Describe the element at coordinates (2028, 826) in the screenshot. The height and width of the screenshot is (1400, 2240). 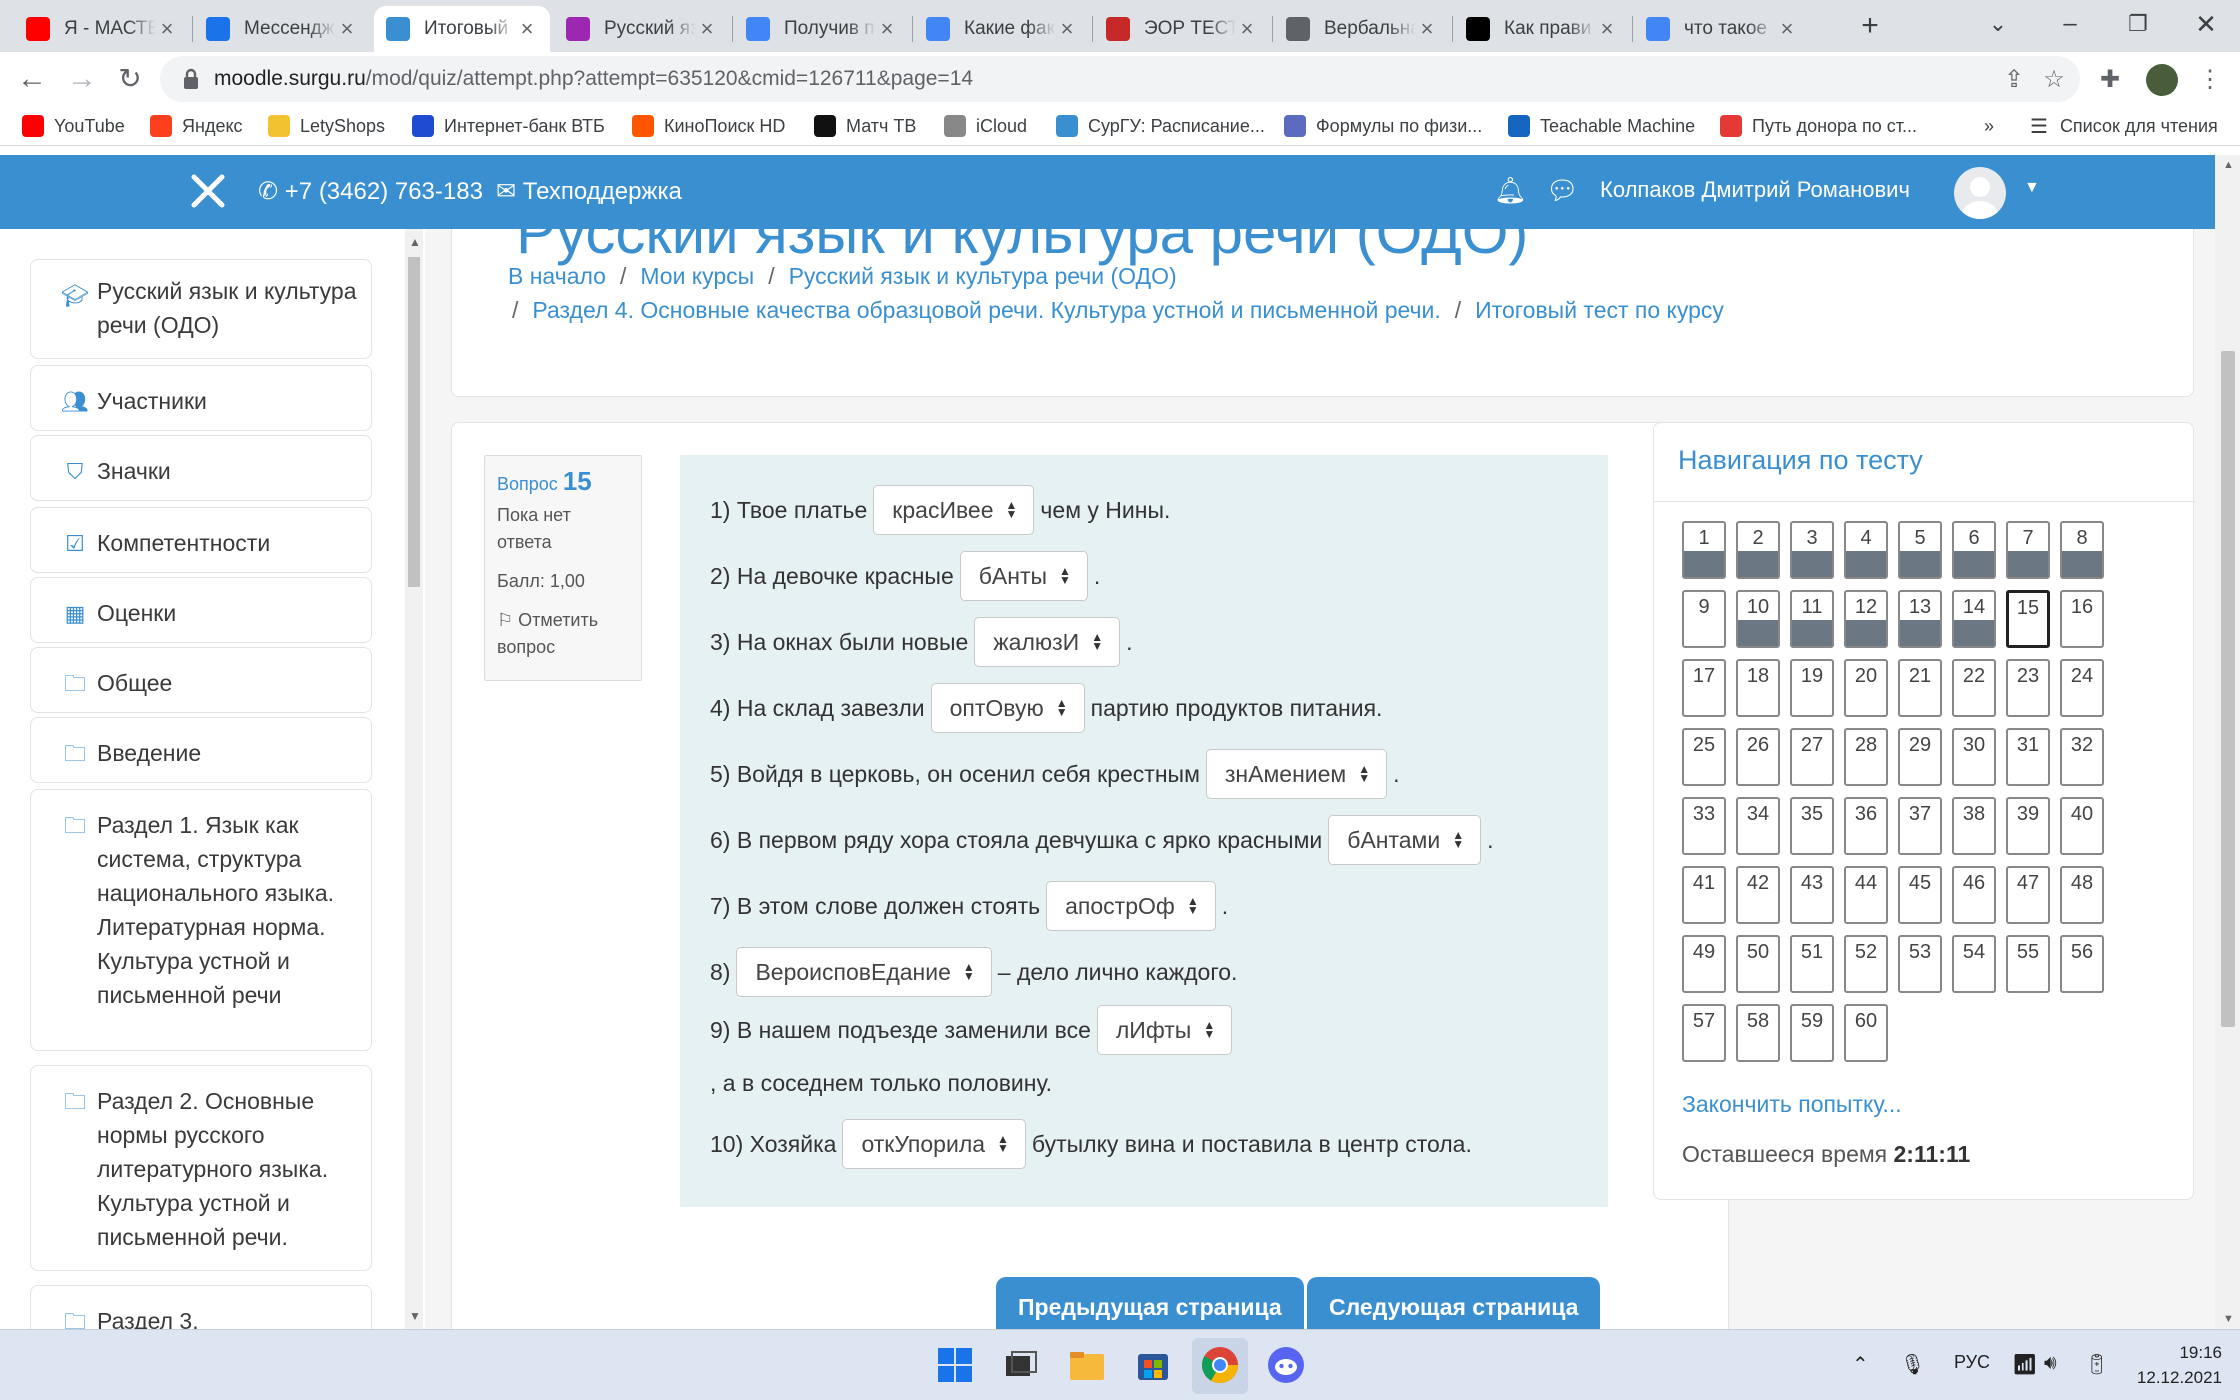
I see `question-nav-button: 39` at that location.